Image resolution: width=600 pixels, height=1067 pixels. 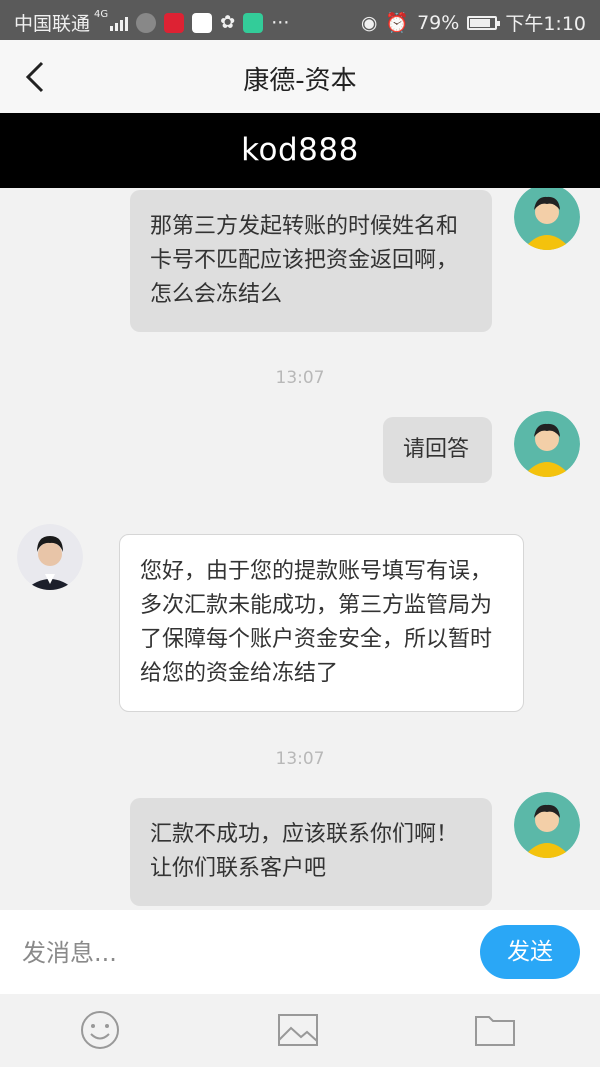 What do you see at coordinates (101, 14) in the screenshot?
I see `network-label: 4G` at bounding box center [101, 14].